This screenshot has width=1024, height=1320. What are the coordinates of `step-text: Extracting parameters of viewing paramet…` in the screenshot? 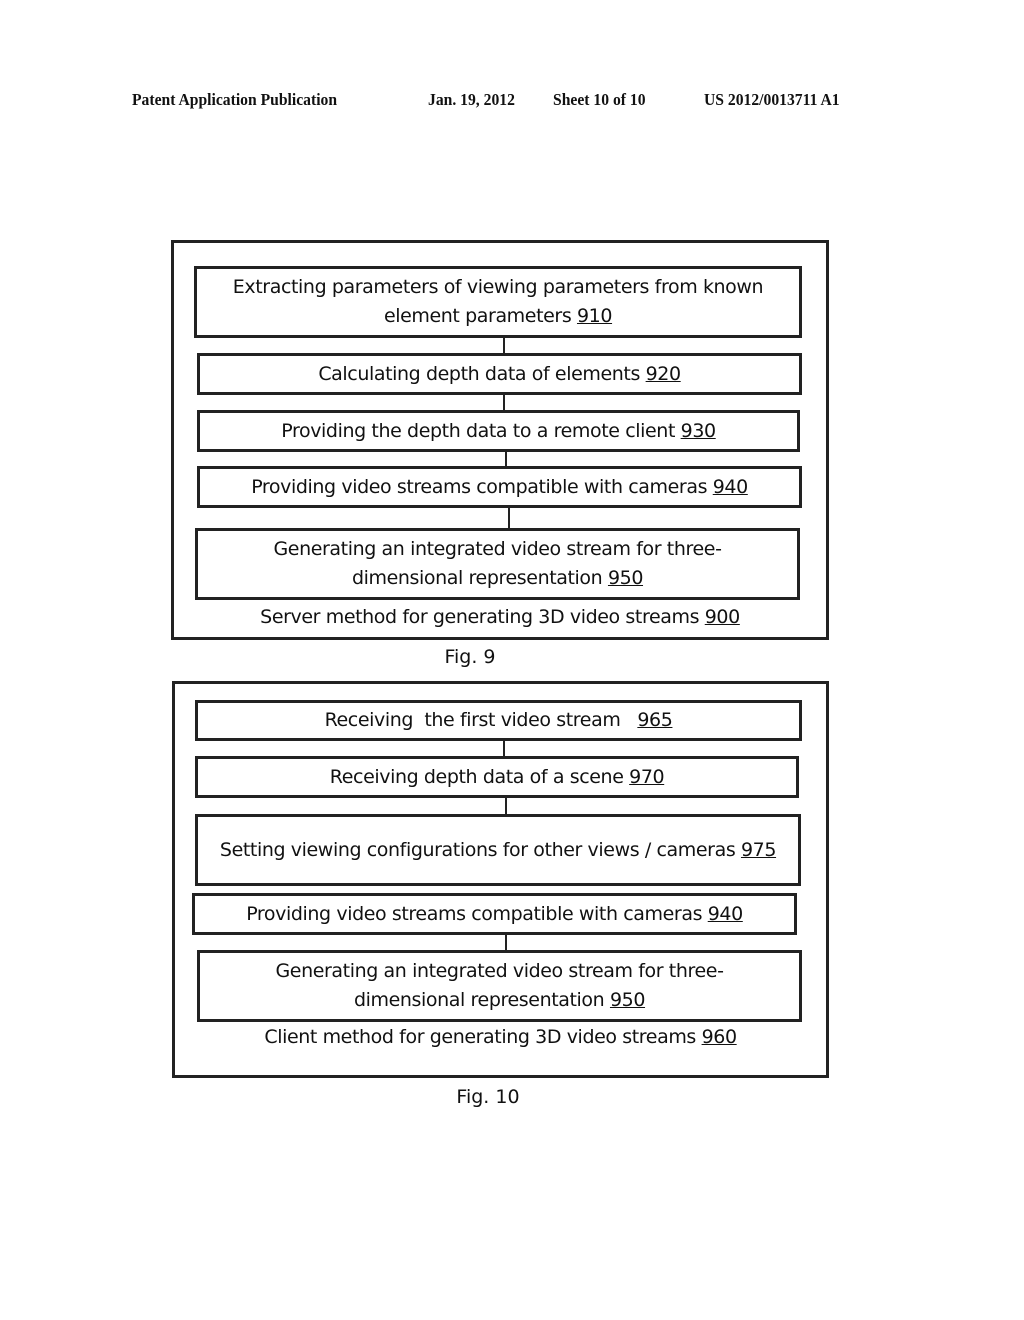 It's located at (498, 301).